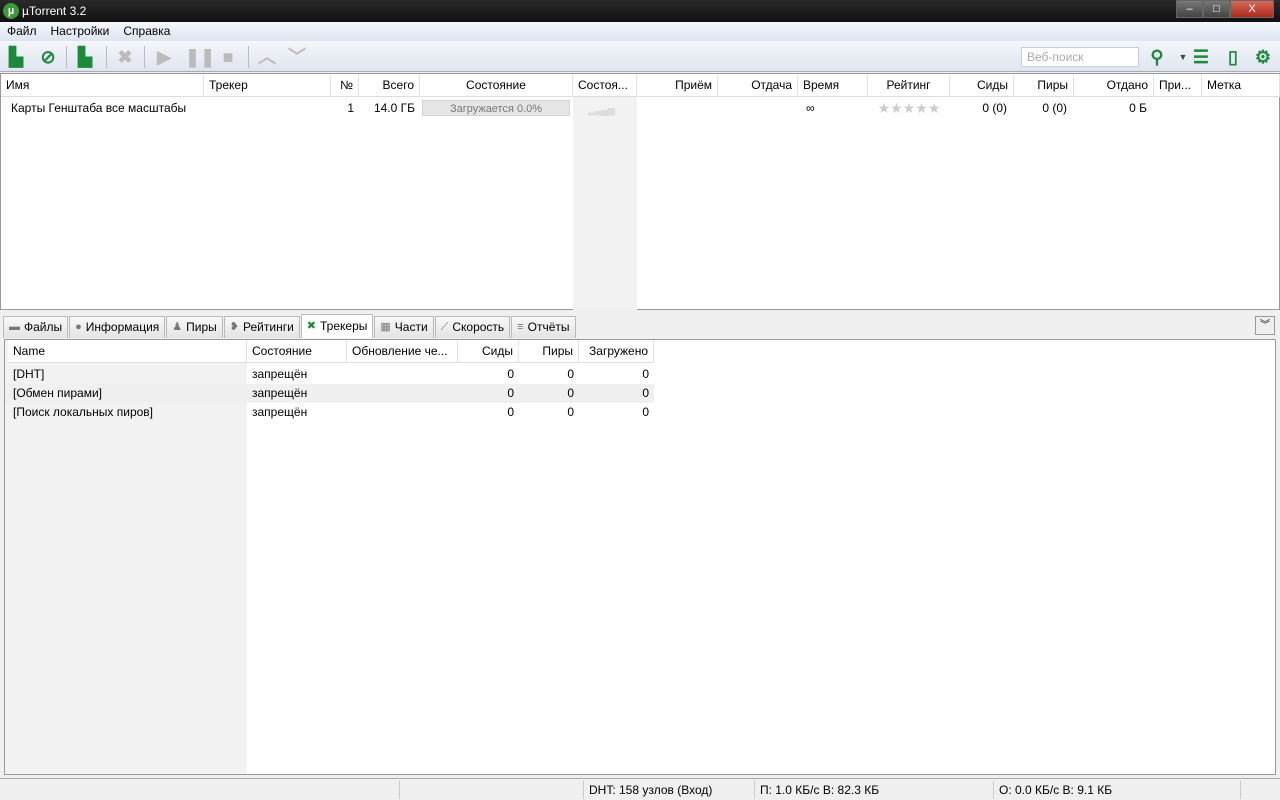  Describe the element at coordinates (616, 351) in the screenshot. I see `col-tracker-downloaded: Загружено` at that location.